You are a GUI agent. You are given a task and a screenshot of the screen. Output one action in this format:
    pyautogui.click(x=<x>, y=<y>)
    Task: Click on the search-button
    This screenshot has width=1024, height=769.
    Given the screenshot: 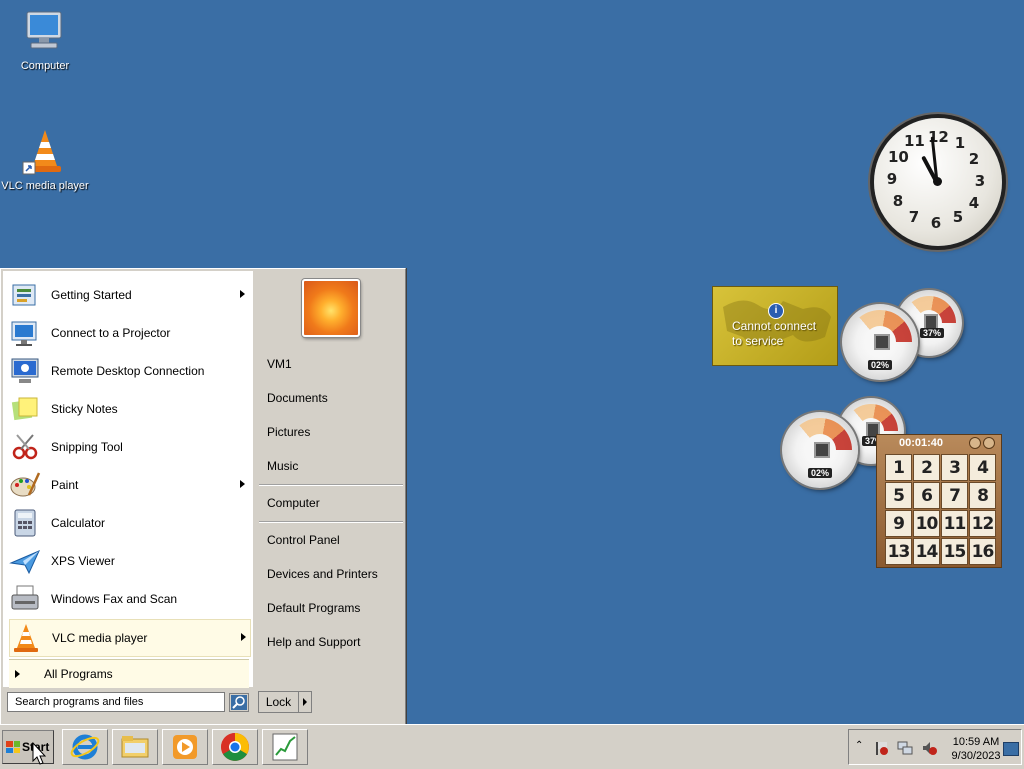 What is the action you would take?
    pyautogui.click(x=239, y=702)
    